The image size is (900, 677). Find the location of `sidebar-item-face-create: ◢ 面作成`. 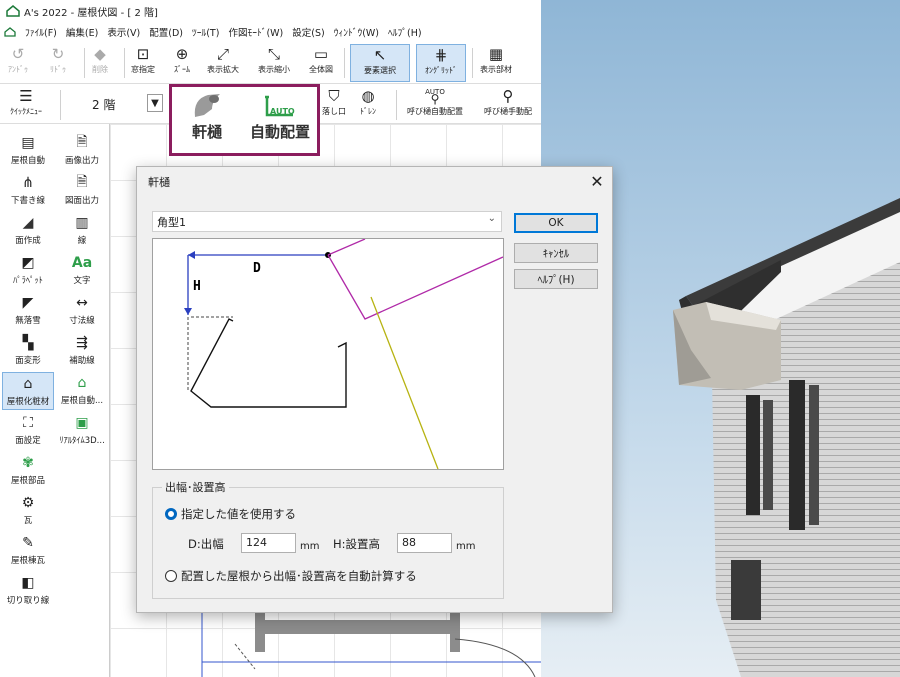

sidebar-item-face-create: ◢ 面作成 is located at coordinates (28, 231).